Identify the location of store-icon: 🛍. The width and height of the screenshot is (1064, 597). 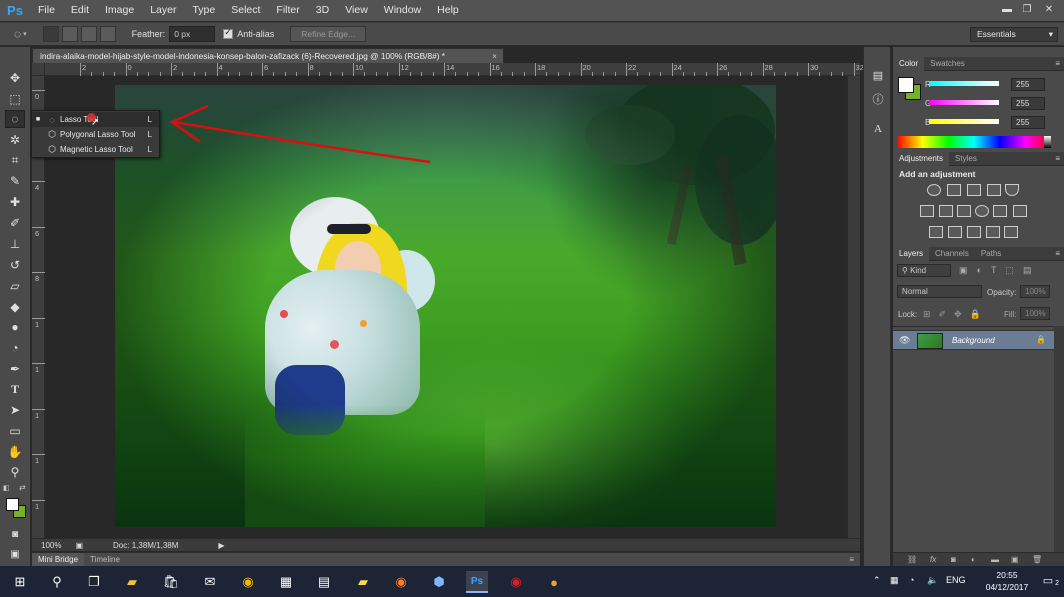
(171, 582).